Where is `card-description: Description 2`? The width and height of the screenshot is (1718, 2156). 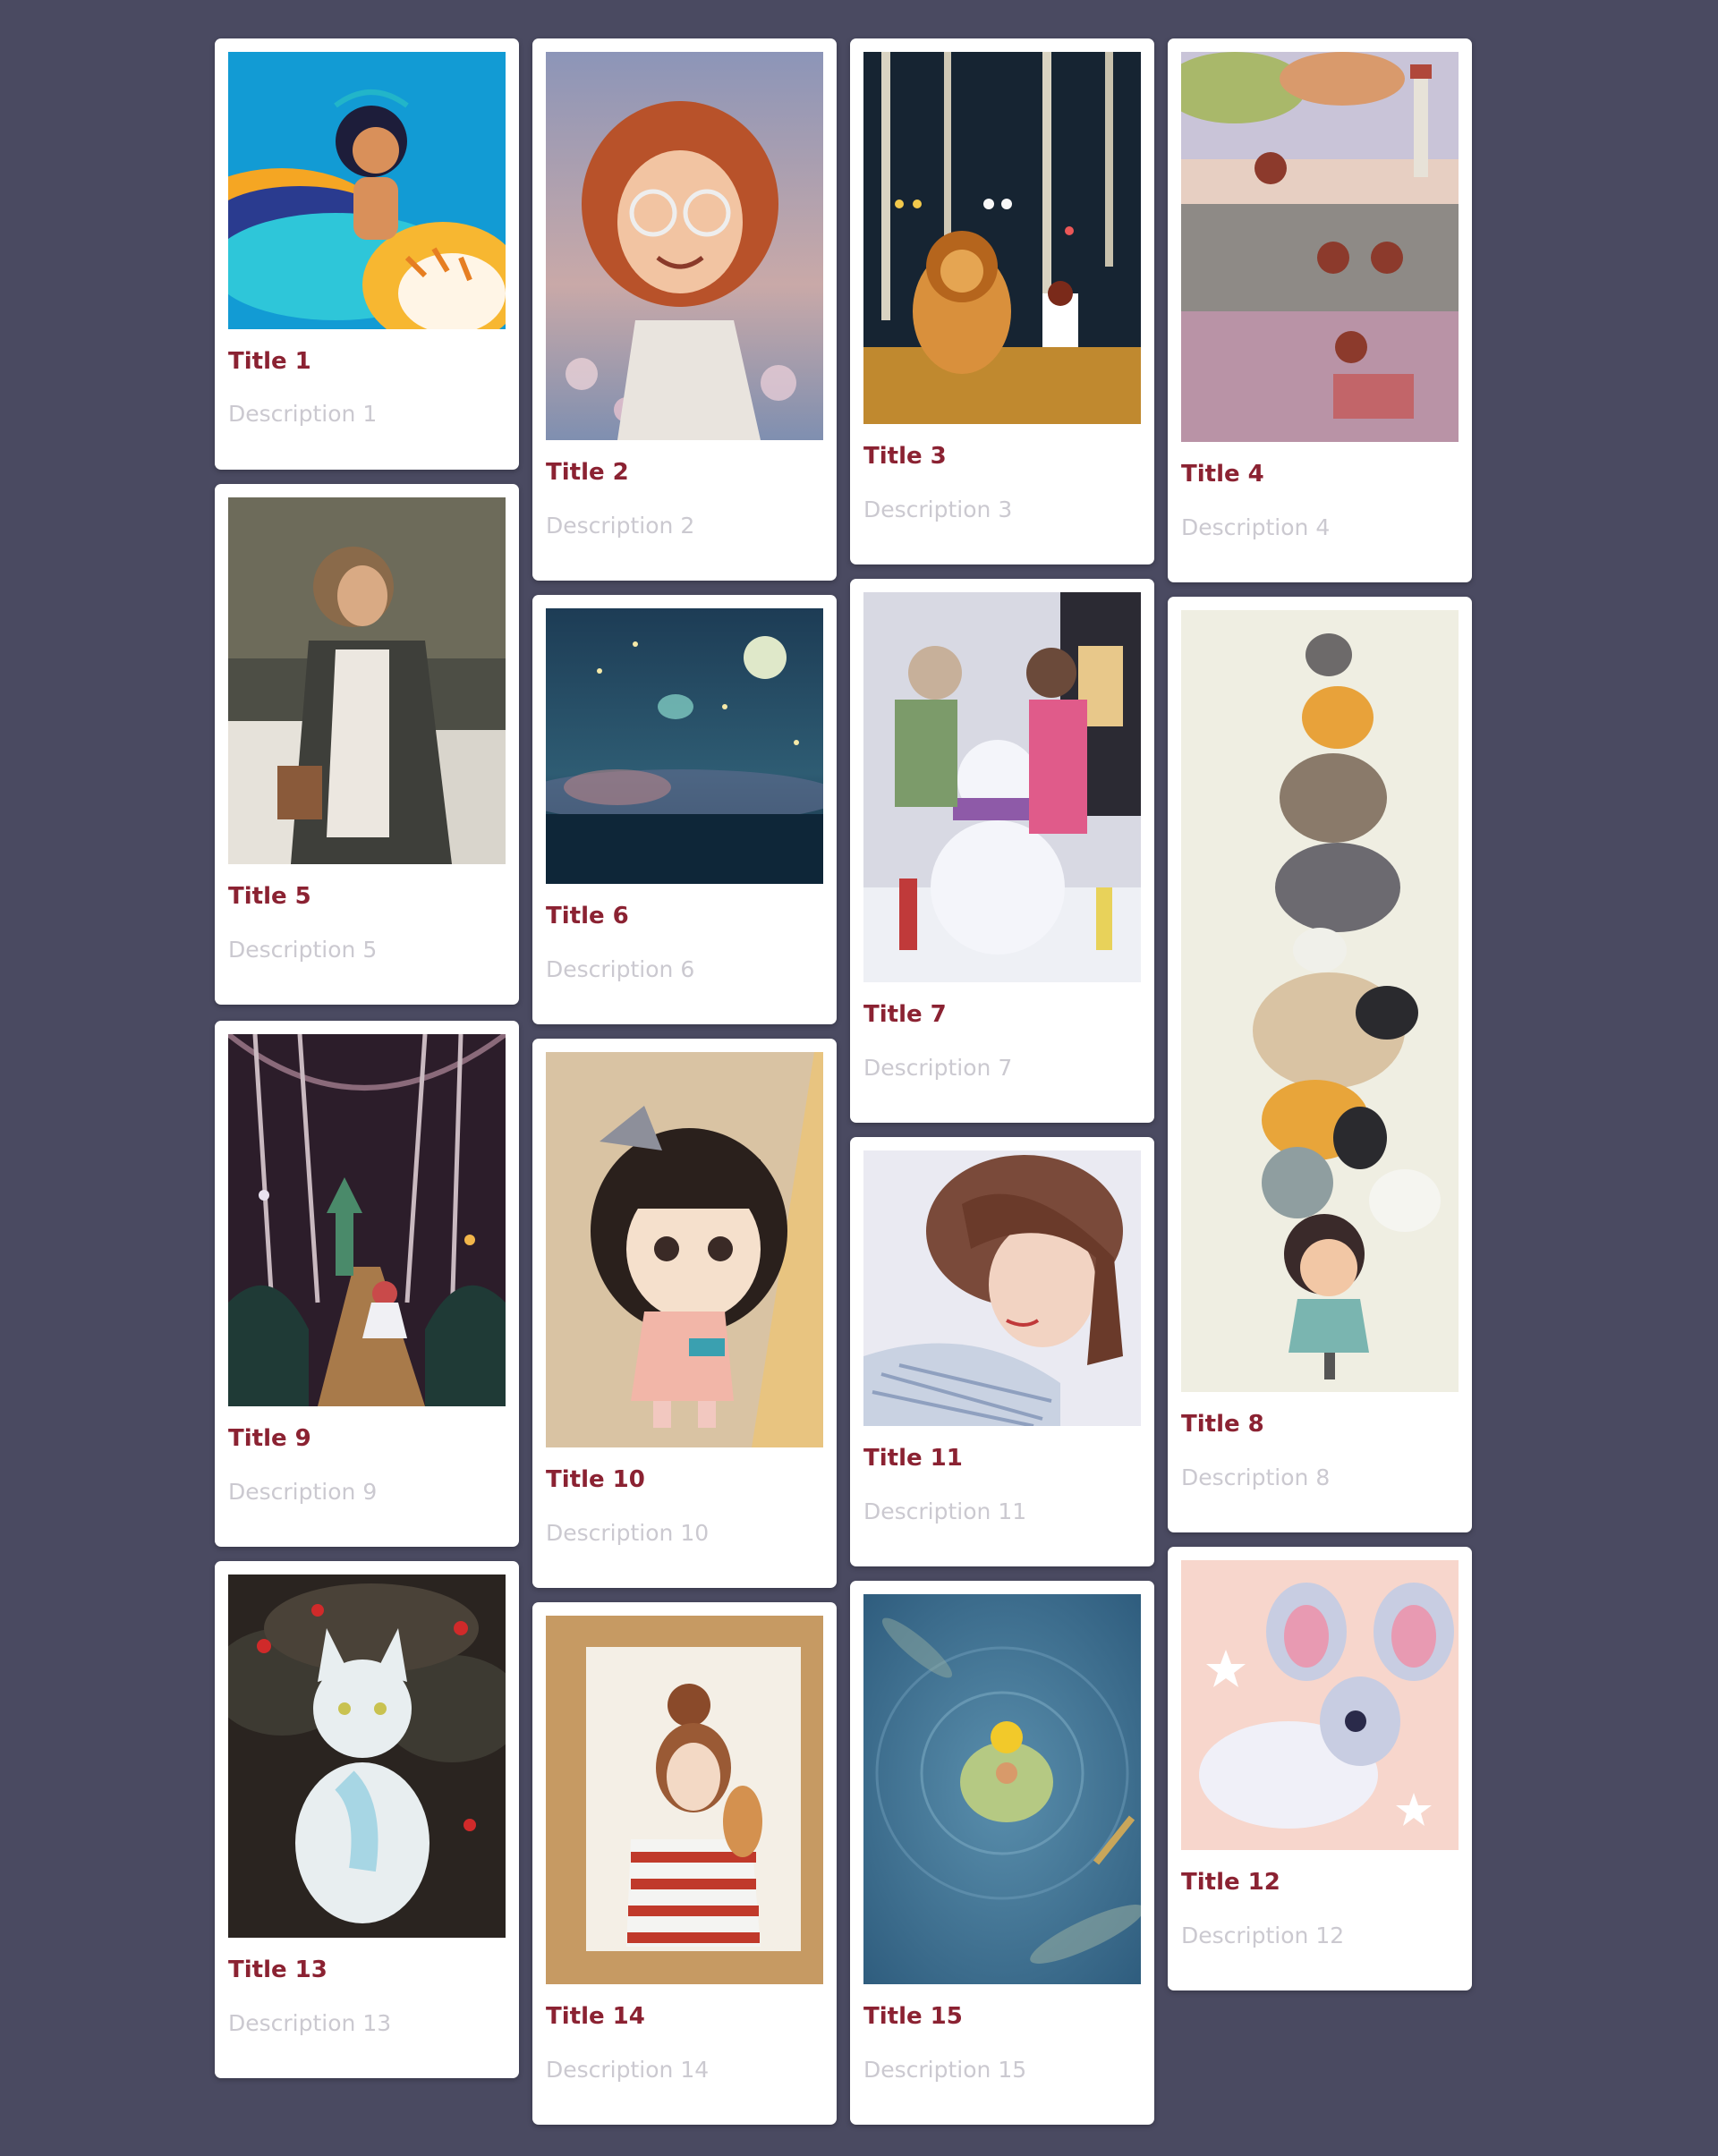 card-description: Description 2 is located at coordinates (620, 526).